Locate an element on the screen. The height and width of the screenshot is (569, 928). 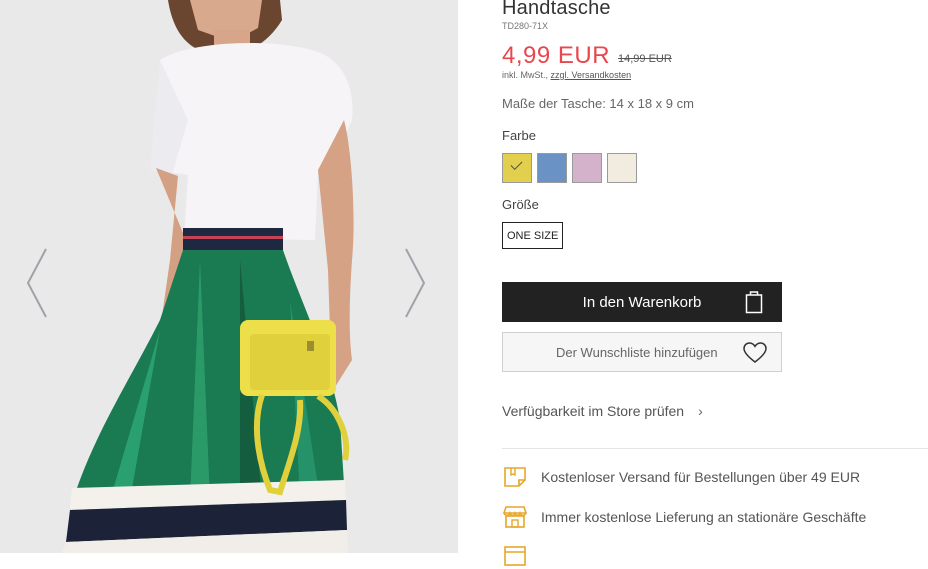
size-option-one-size: ONE SIZE is located at coordinates (533, 235).